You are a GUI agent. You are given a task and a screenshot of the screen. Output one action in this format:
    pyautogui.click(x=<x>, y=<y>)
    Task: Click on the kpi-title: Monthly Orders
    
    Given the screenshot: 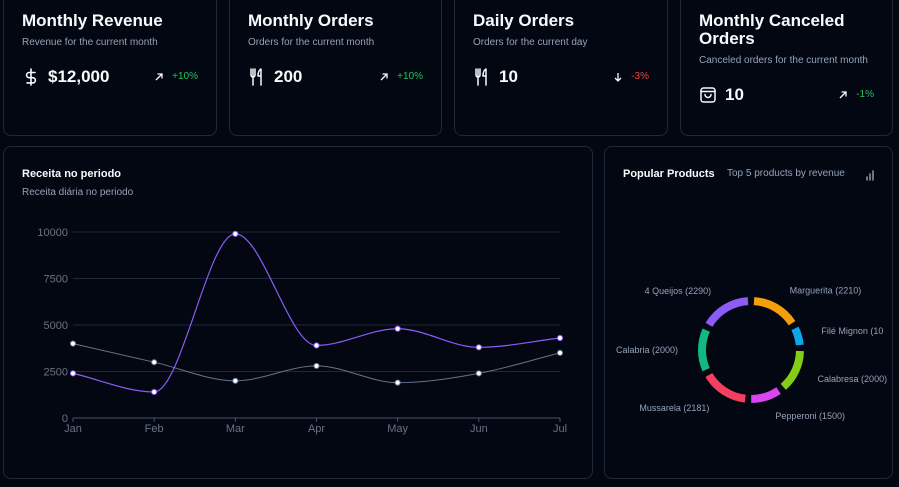 What is the action you would take?
    pyautogui.click(x=311, y=20)
    